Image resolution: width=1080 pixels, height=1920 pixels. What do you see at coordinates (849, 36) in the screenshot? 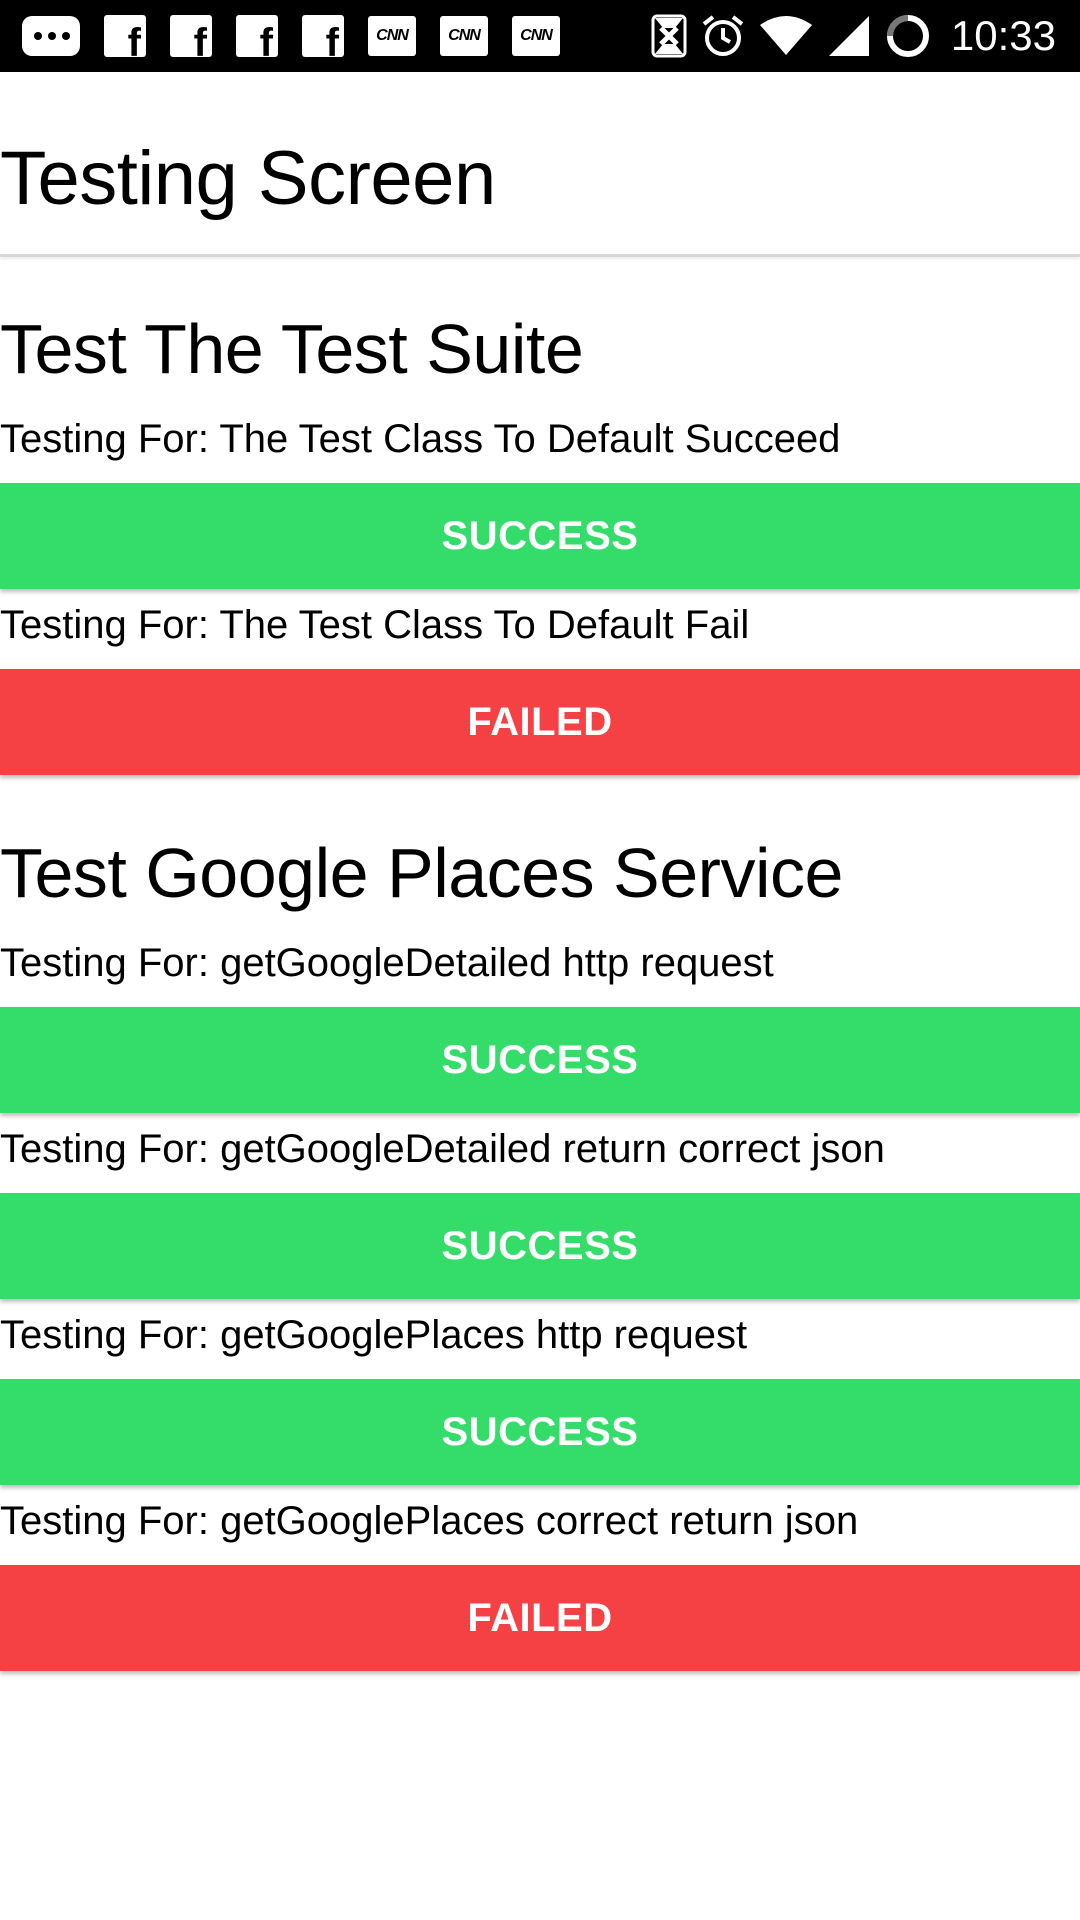
I see `signal-icon` at bounding box center [849, 36].